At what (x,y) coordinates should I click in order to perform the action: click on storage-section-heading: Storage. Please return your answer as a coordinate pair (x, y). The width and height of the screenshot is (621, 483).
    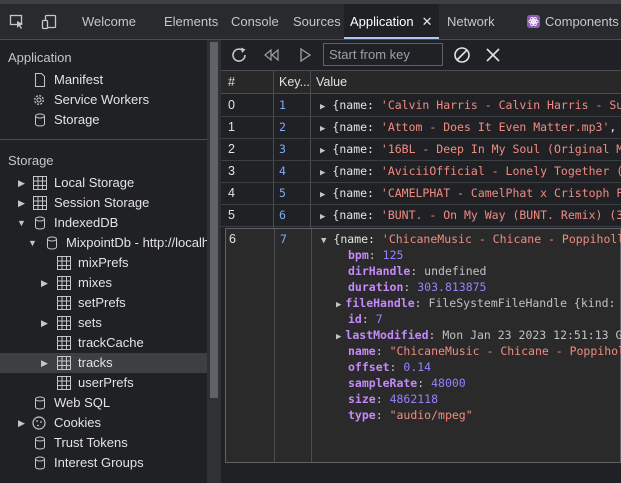
    Looking at the image, I should click on (31, 160).